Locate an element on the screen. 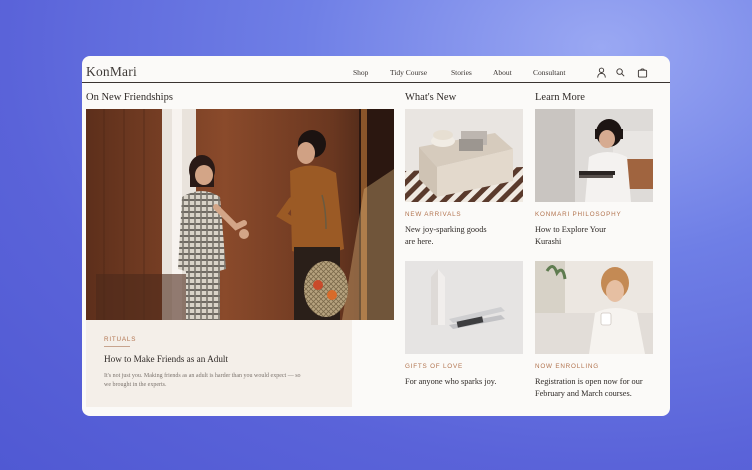 The height and width of the screenshot is (470, 752). gifts-of-love-label: GIFTS OF LOVE is located at coordinates (434, 366).